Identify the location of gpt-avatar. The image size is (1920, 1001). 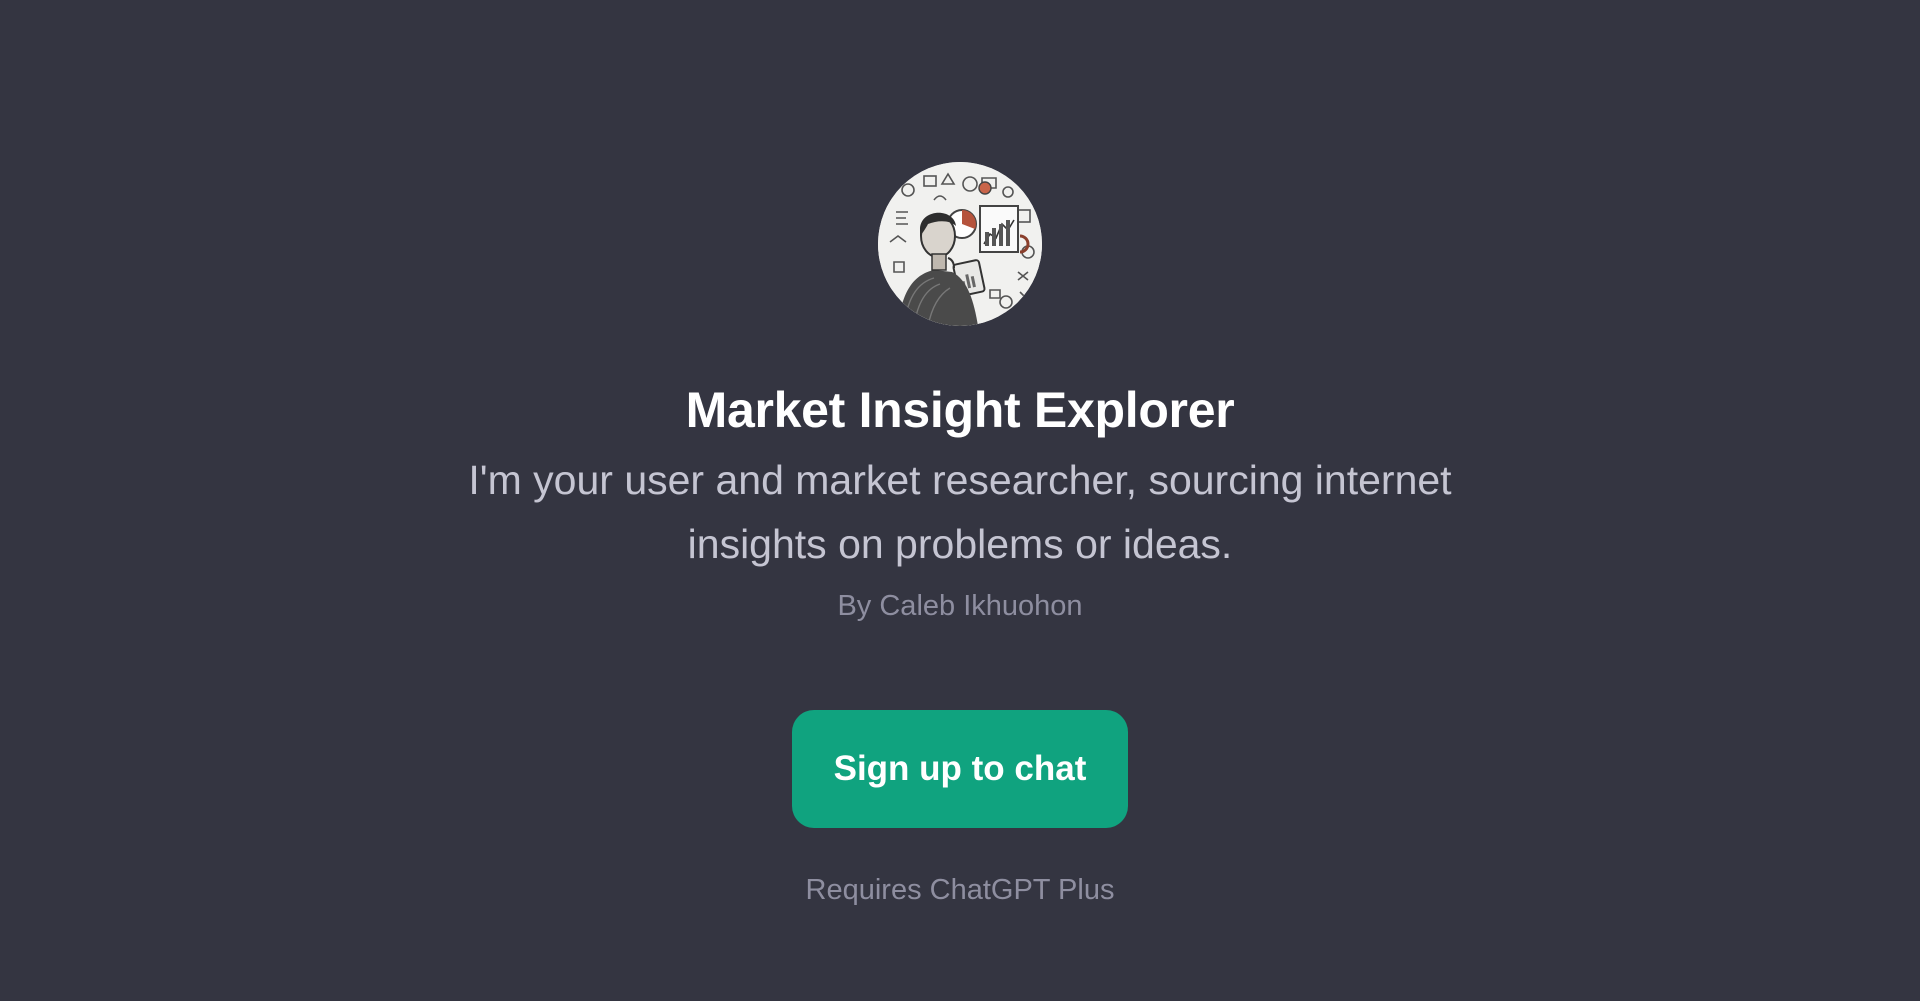
(960, 244).